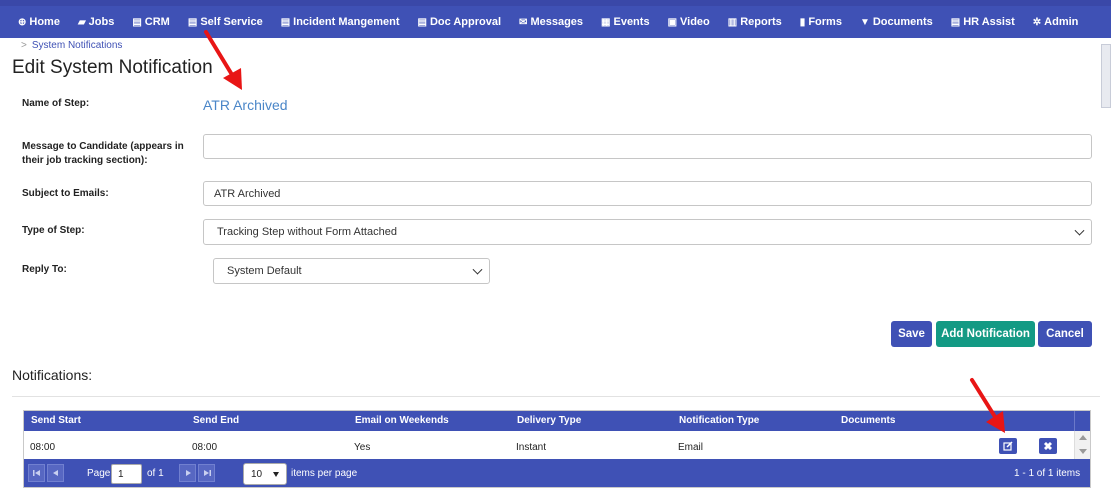 This screenshot has width=1111, height=488. I want to click on nav-incident-mangement: ▤ Incident Mangement, so click(340, 22).